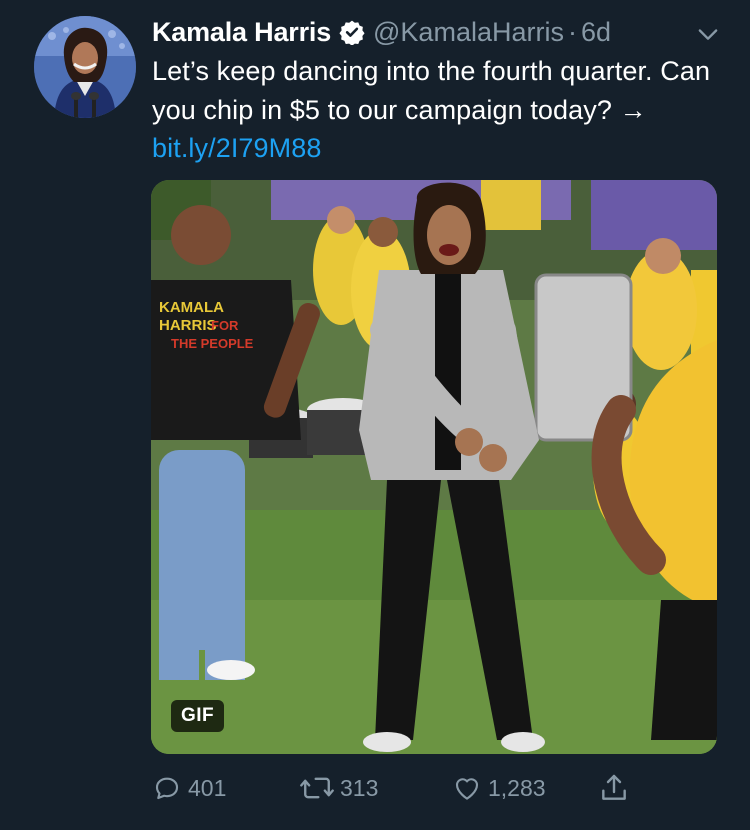 Image resolution: width=750 pixels, height=830 pixels. Describe the element at coordinates (596, 32) in the screenshot. I see `tweet-timestamp: 6d` at that location.